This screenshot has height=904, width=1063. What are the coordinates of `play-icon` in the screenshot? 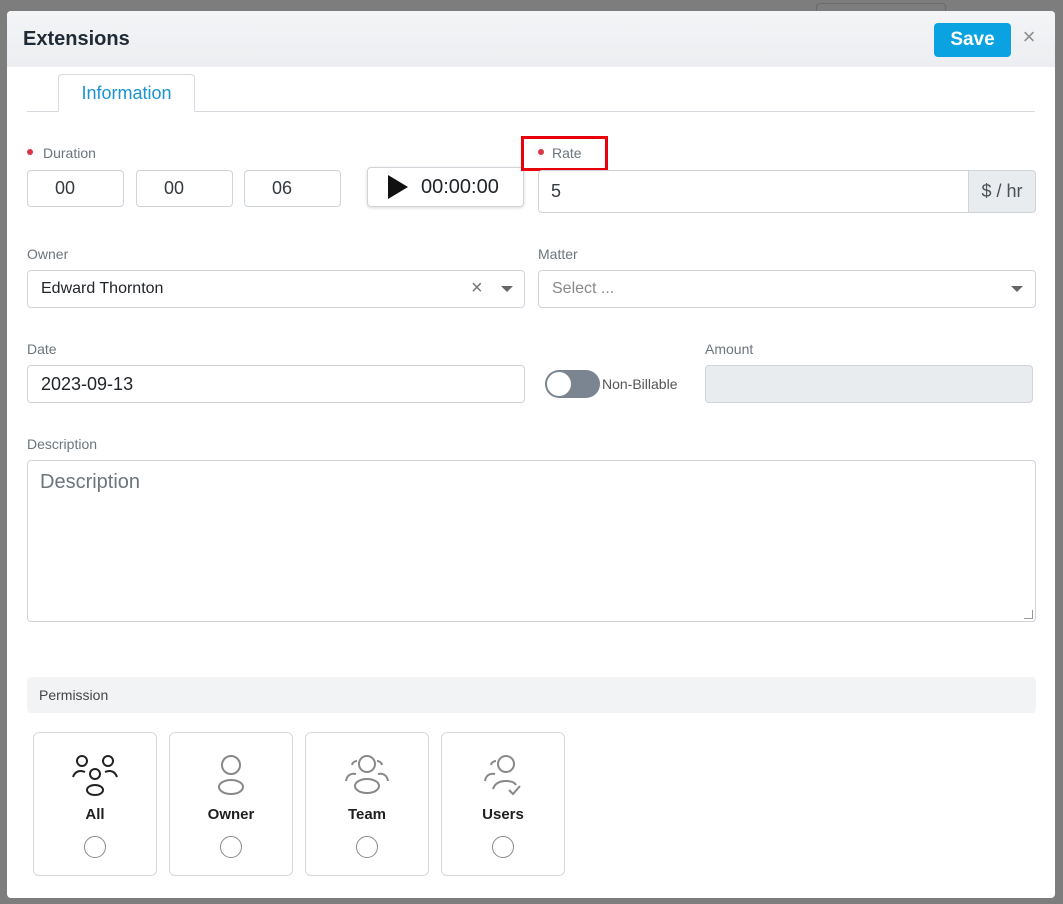 It's located at (398, 187).